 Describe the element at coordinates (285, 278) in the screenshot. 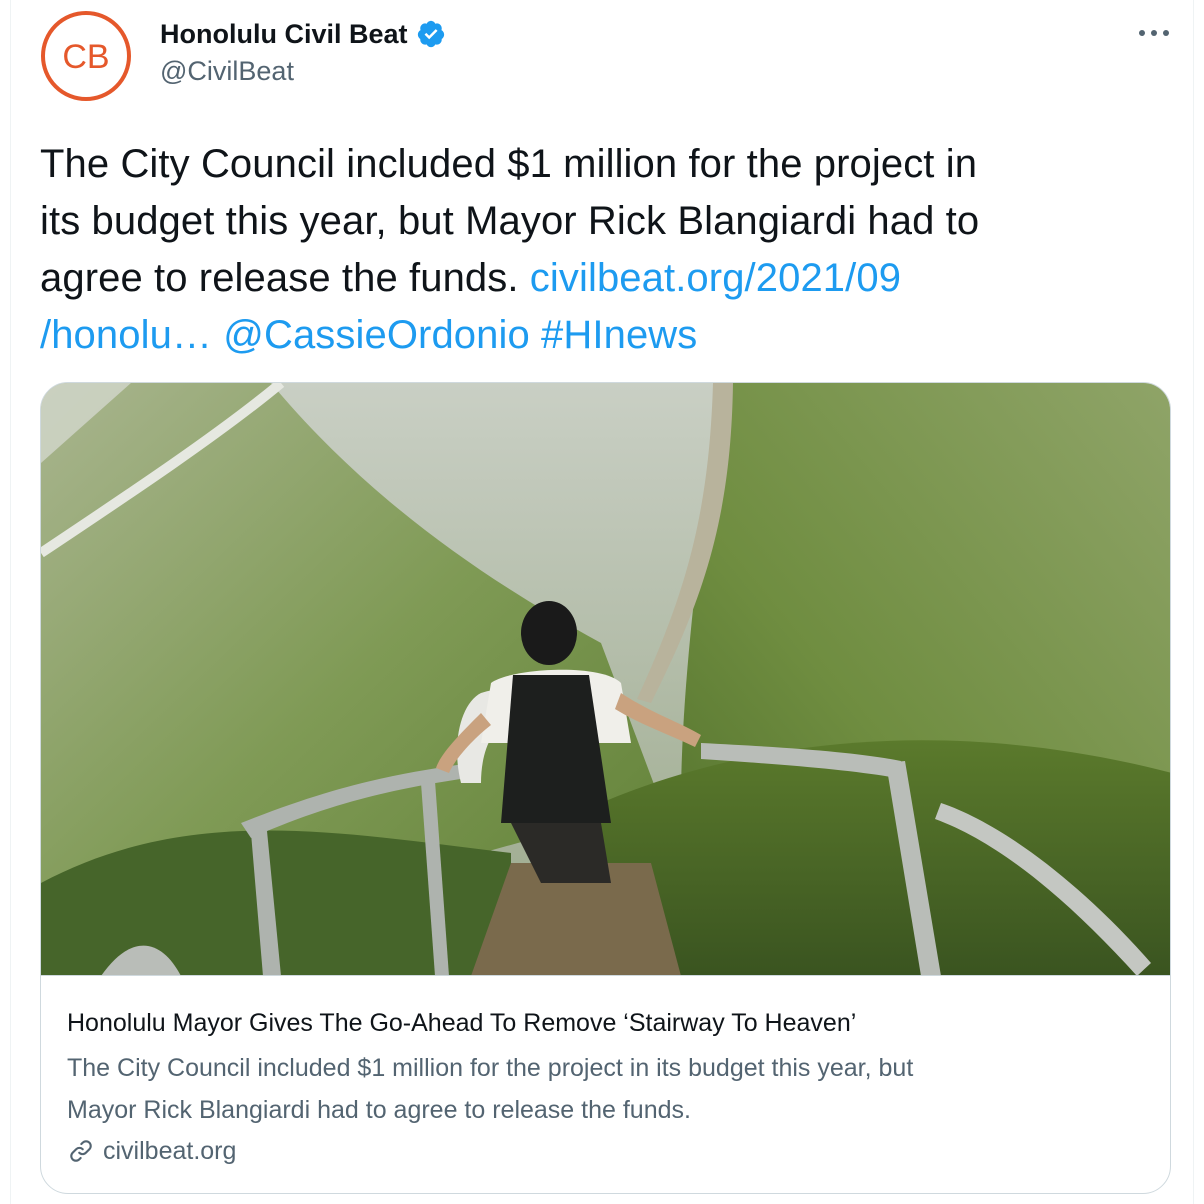

I see `tweet-text-segment: agree to release the funds.` at that location.